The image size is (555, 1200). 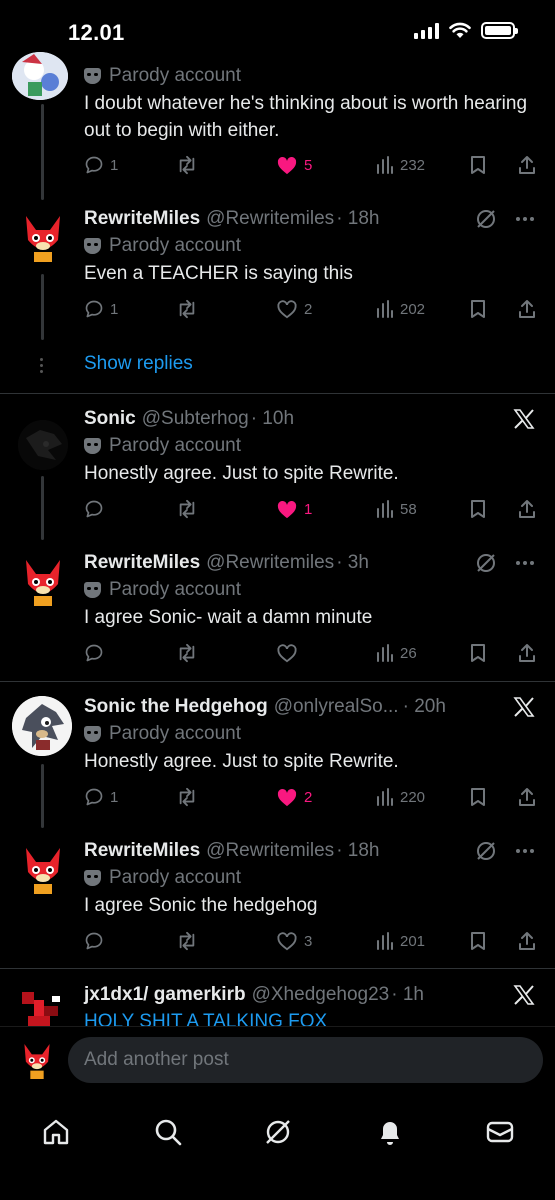 What do you see at coordinates (321, 995) in the screenshot?
I see `handle: @Xhedgehog23` at bounding box center [321, 995].